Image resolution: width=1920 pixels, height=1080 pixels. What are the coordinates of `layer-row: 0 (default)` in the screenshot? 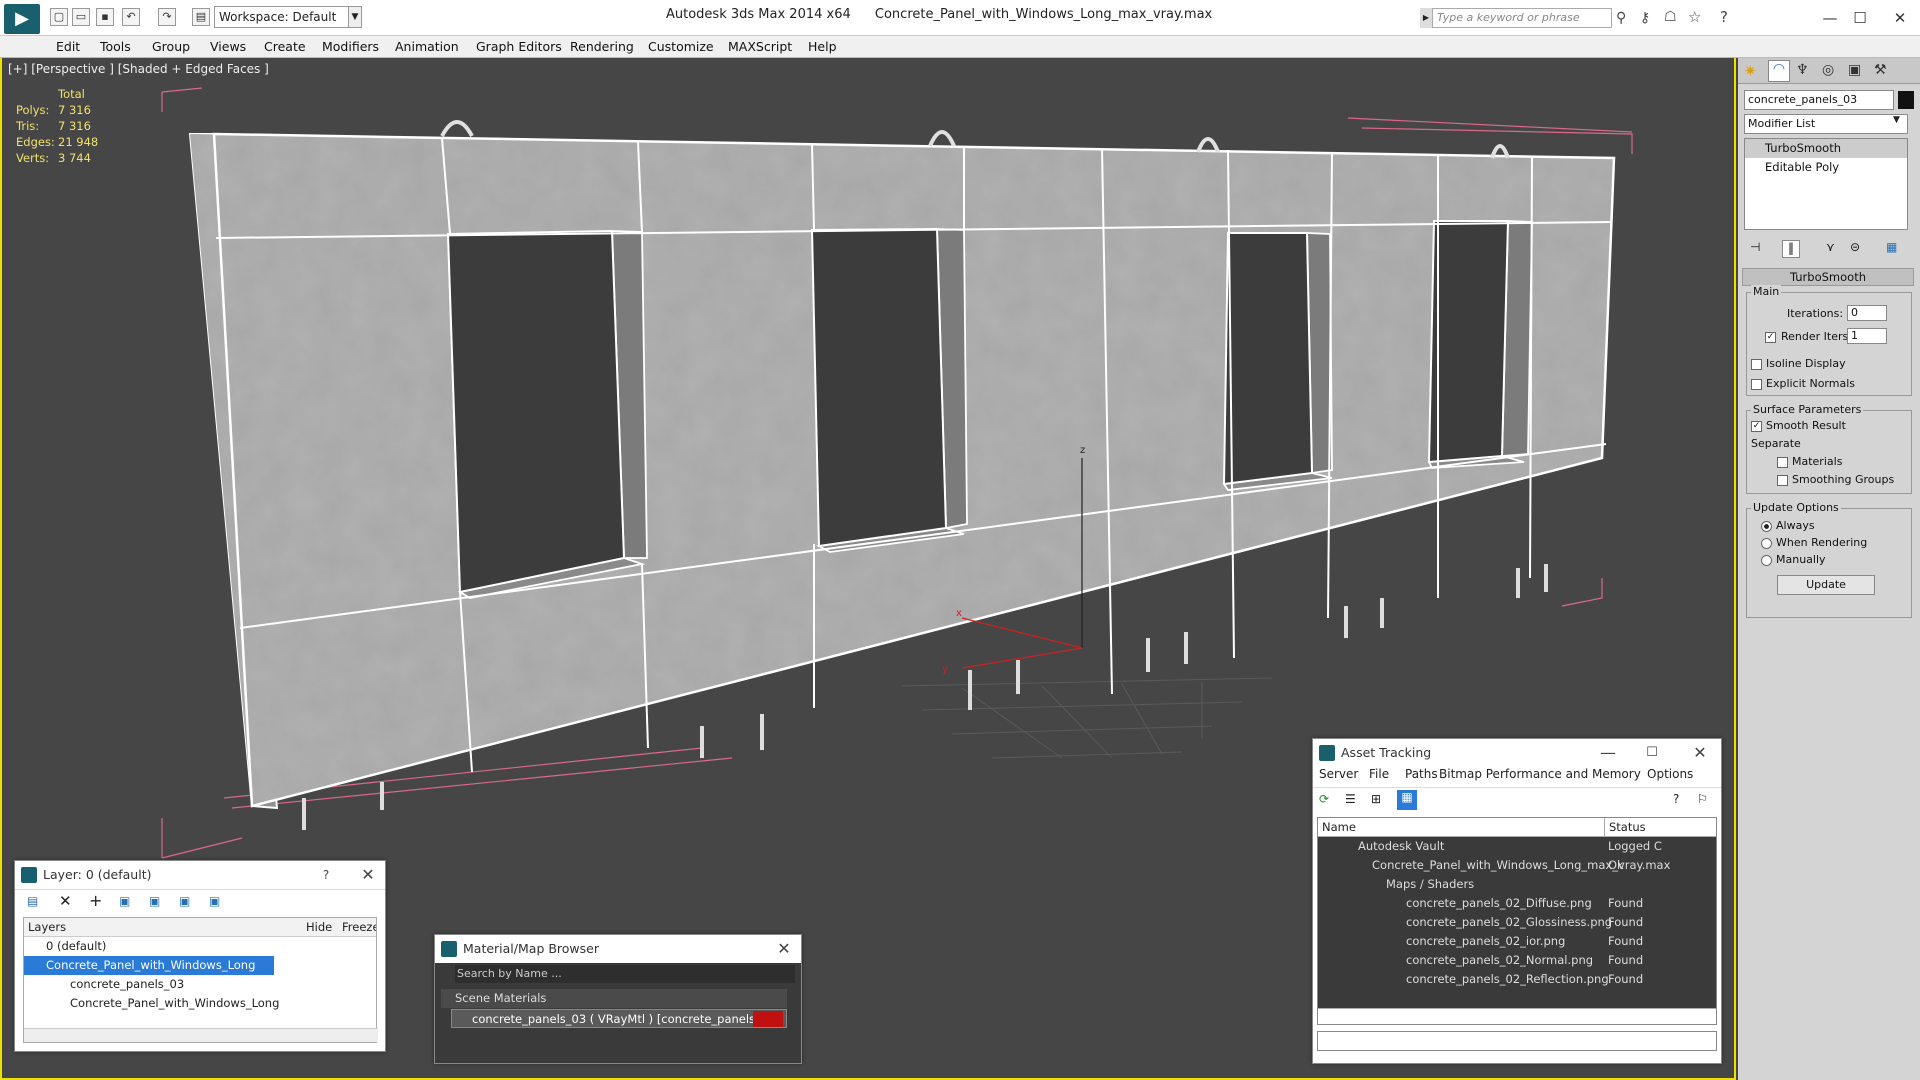 It's located at (200, 946).